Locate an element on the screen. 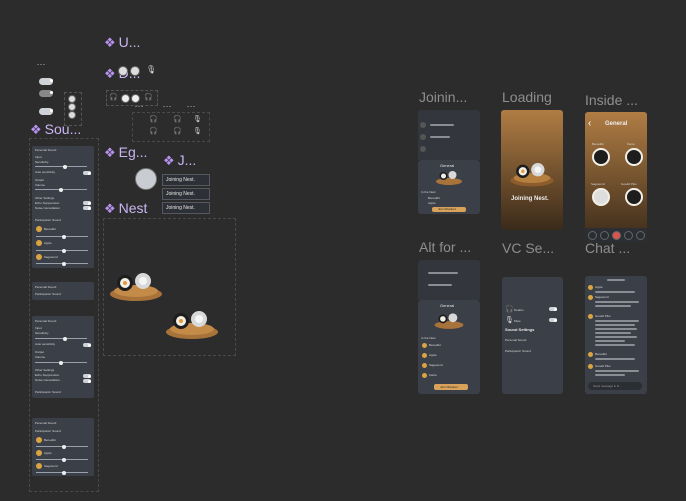 The height and width of the screenshot is (501, 686). frame-title-loading: Loading is located at coordinates (527, 97).